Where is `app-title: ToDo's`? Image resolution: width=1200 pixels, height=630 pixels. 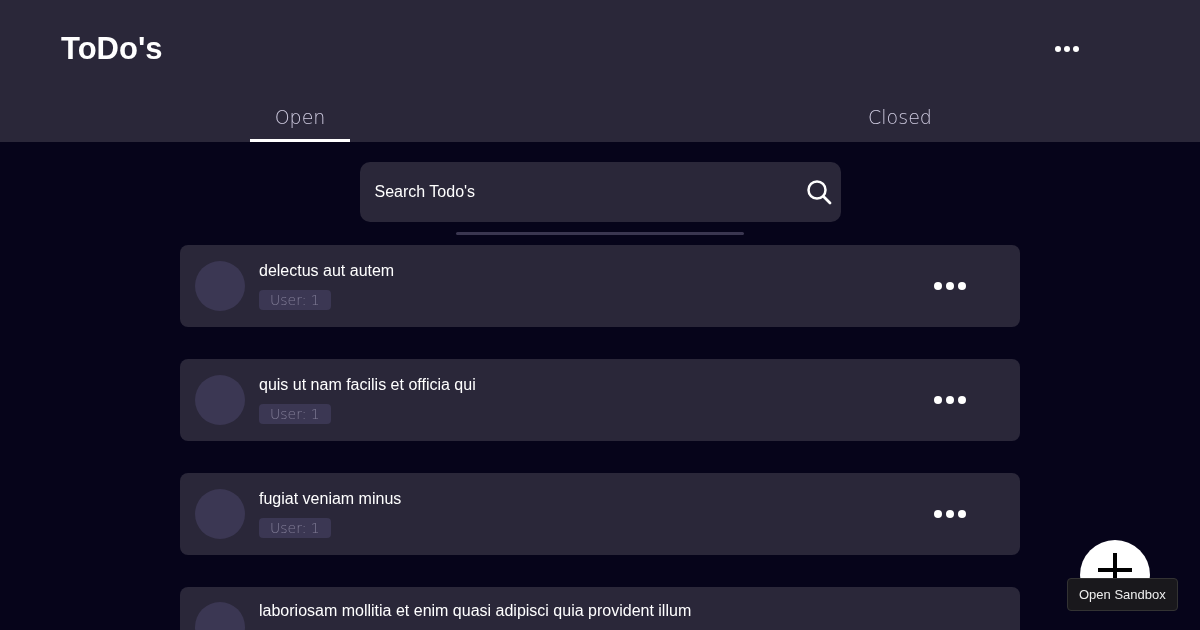 app-title: ToDo's is located at coordinates (112, 49).